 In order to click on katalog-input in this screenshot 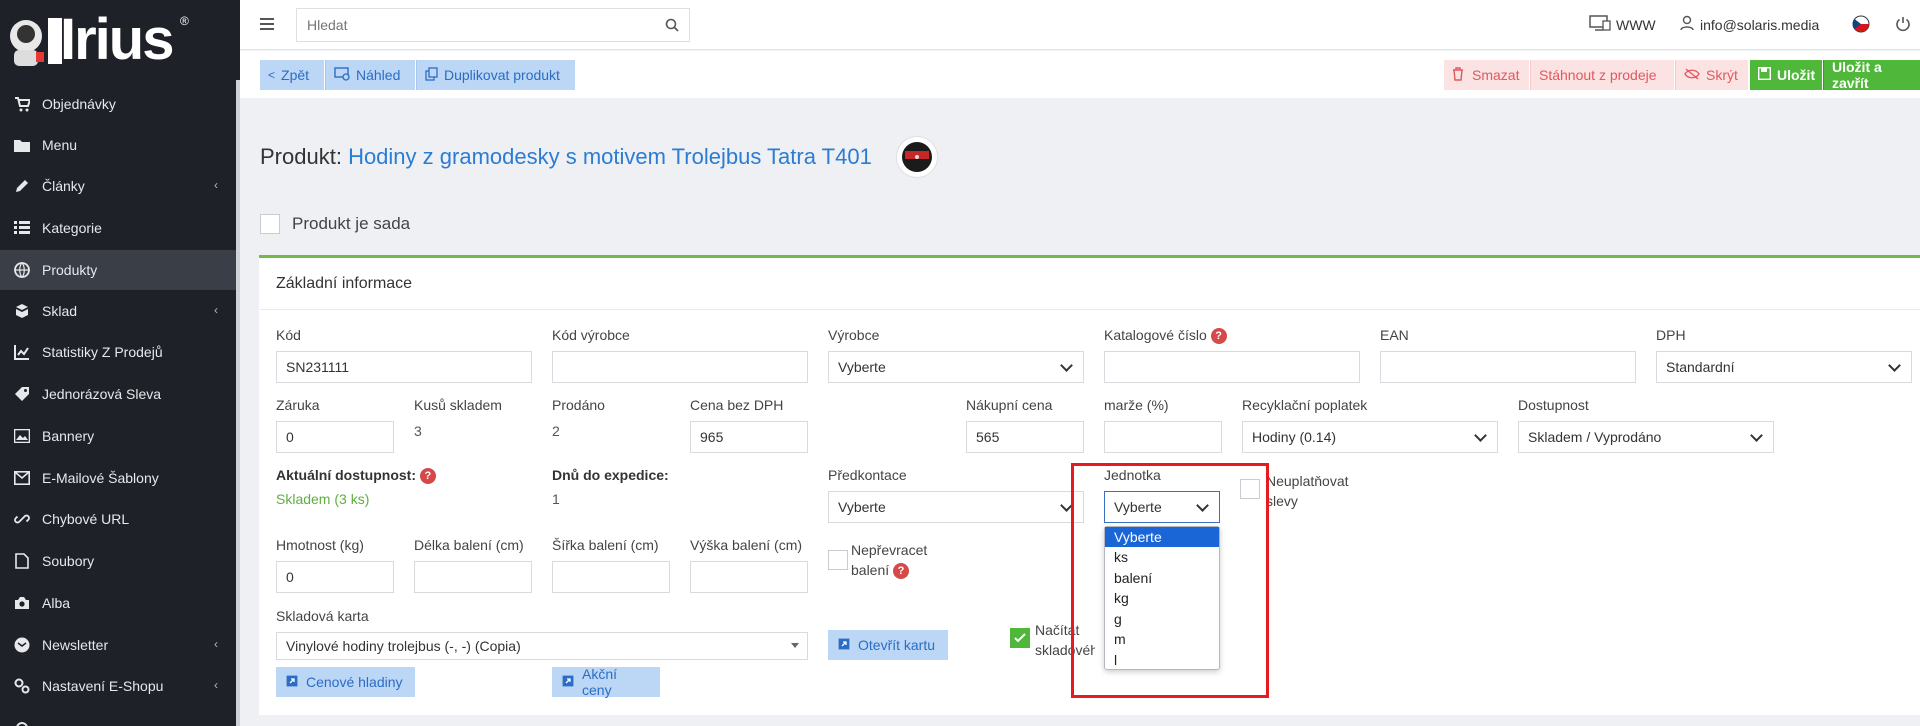, I will do `click(1232, 367)`.